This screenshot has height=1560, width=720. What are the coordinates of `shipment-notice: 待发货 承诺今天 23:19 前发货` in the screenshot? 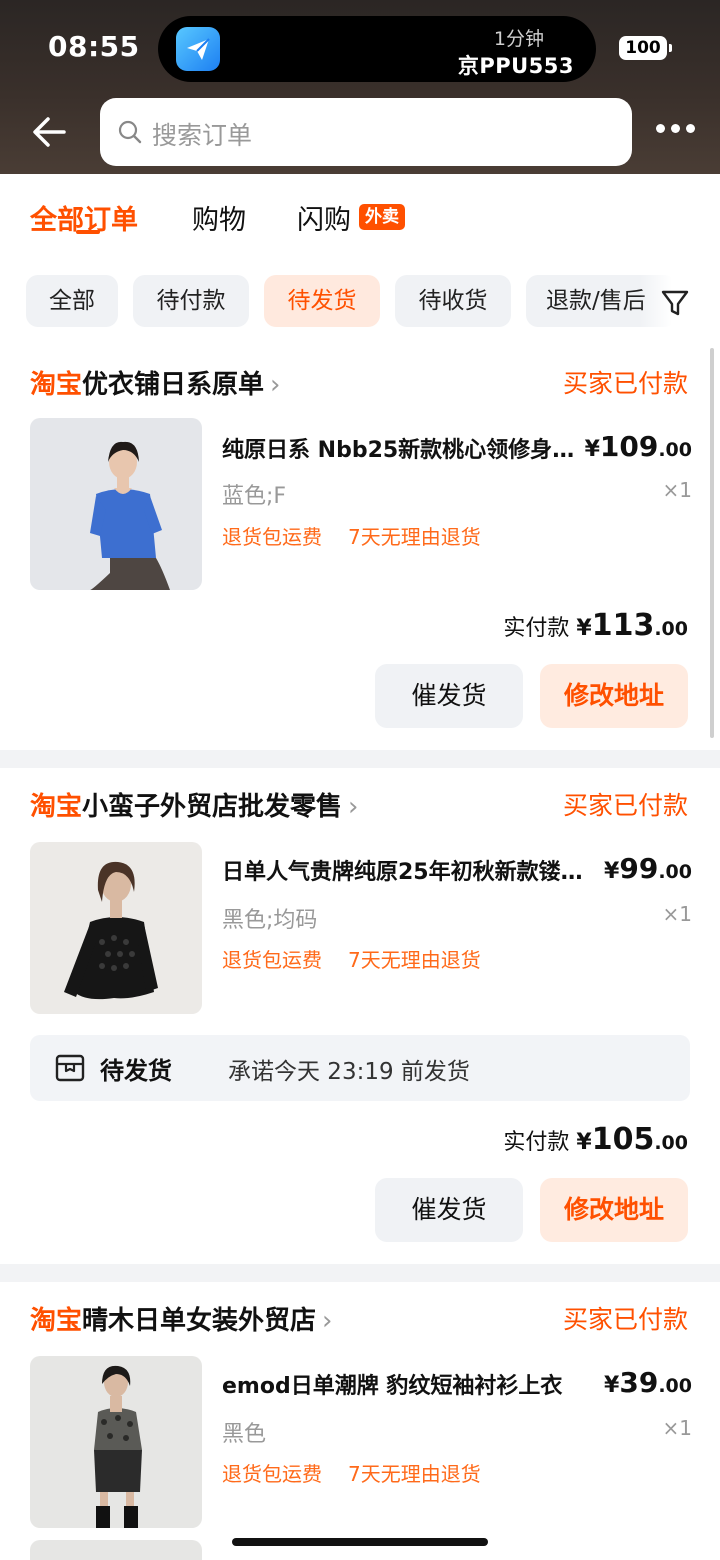 It's located at (360, 1068).